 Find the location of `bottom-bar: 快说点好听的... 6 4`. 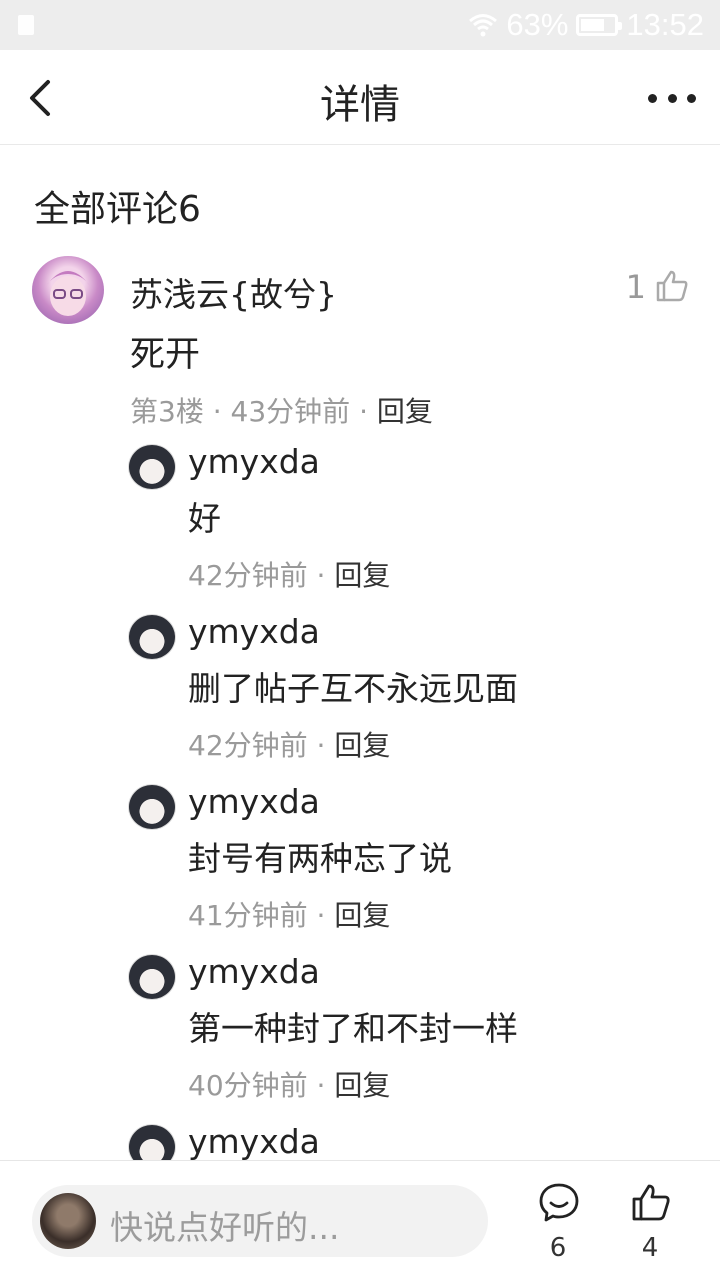

bottom-bar: 快说点好听的... 6 4 is located at coordinates (360, 1220).